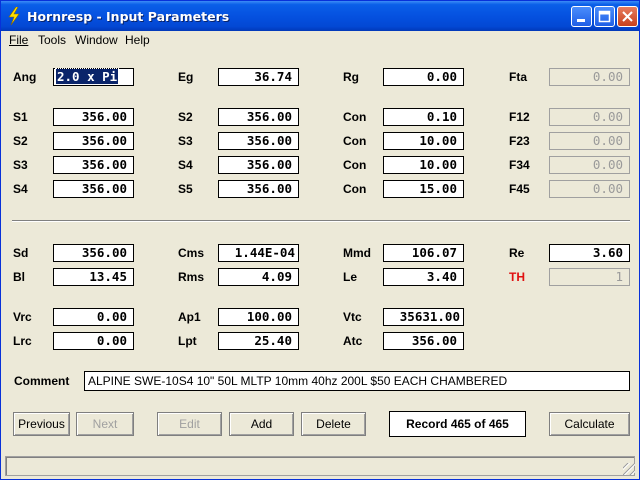 This screenshot has height=480, width=640. I want to click on label-f34: F34, so click(519, 165).